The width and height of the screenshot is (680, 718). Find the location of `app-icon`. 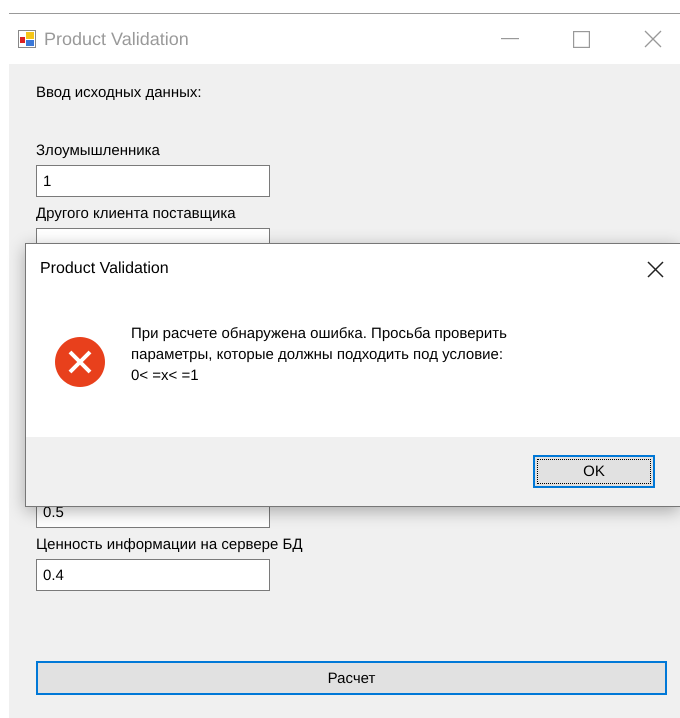

app-icon is located at coordinates (27, 39).